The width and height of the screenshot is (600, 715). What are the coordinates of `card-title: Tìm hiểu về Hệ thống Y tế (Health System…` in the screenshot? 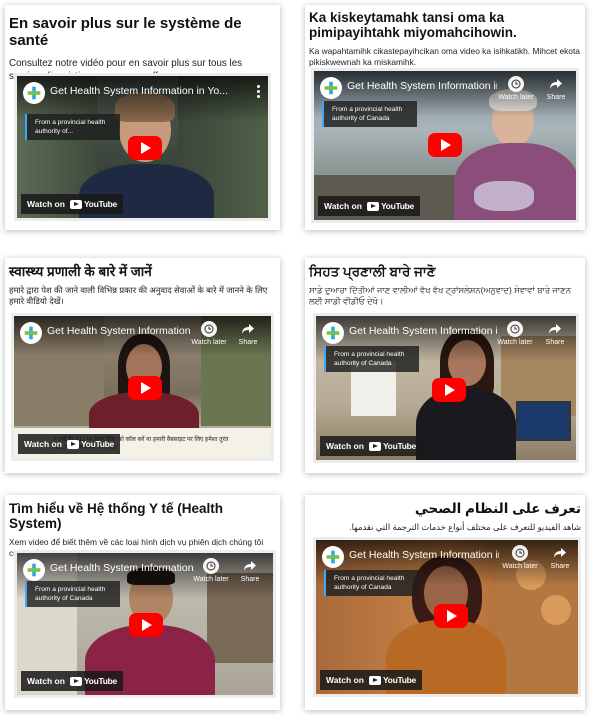 It's located at (116, 516).